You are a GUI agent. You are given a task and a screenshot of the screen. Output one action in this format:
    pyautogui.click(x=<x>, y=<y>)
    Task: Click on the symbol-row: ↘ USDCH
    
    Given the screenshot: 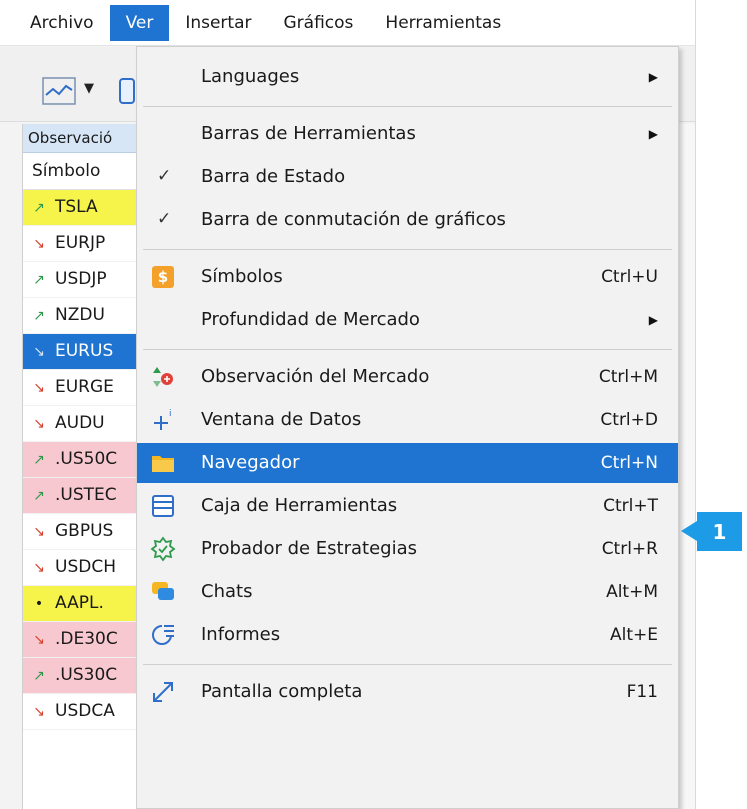 What is the action you would take?
    pyautogui.click(x=82, y=568)
    